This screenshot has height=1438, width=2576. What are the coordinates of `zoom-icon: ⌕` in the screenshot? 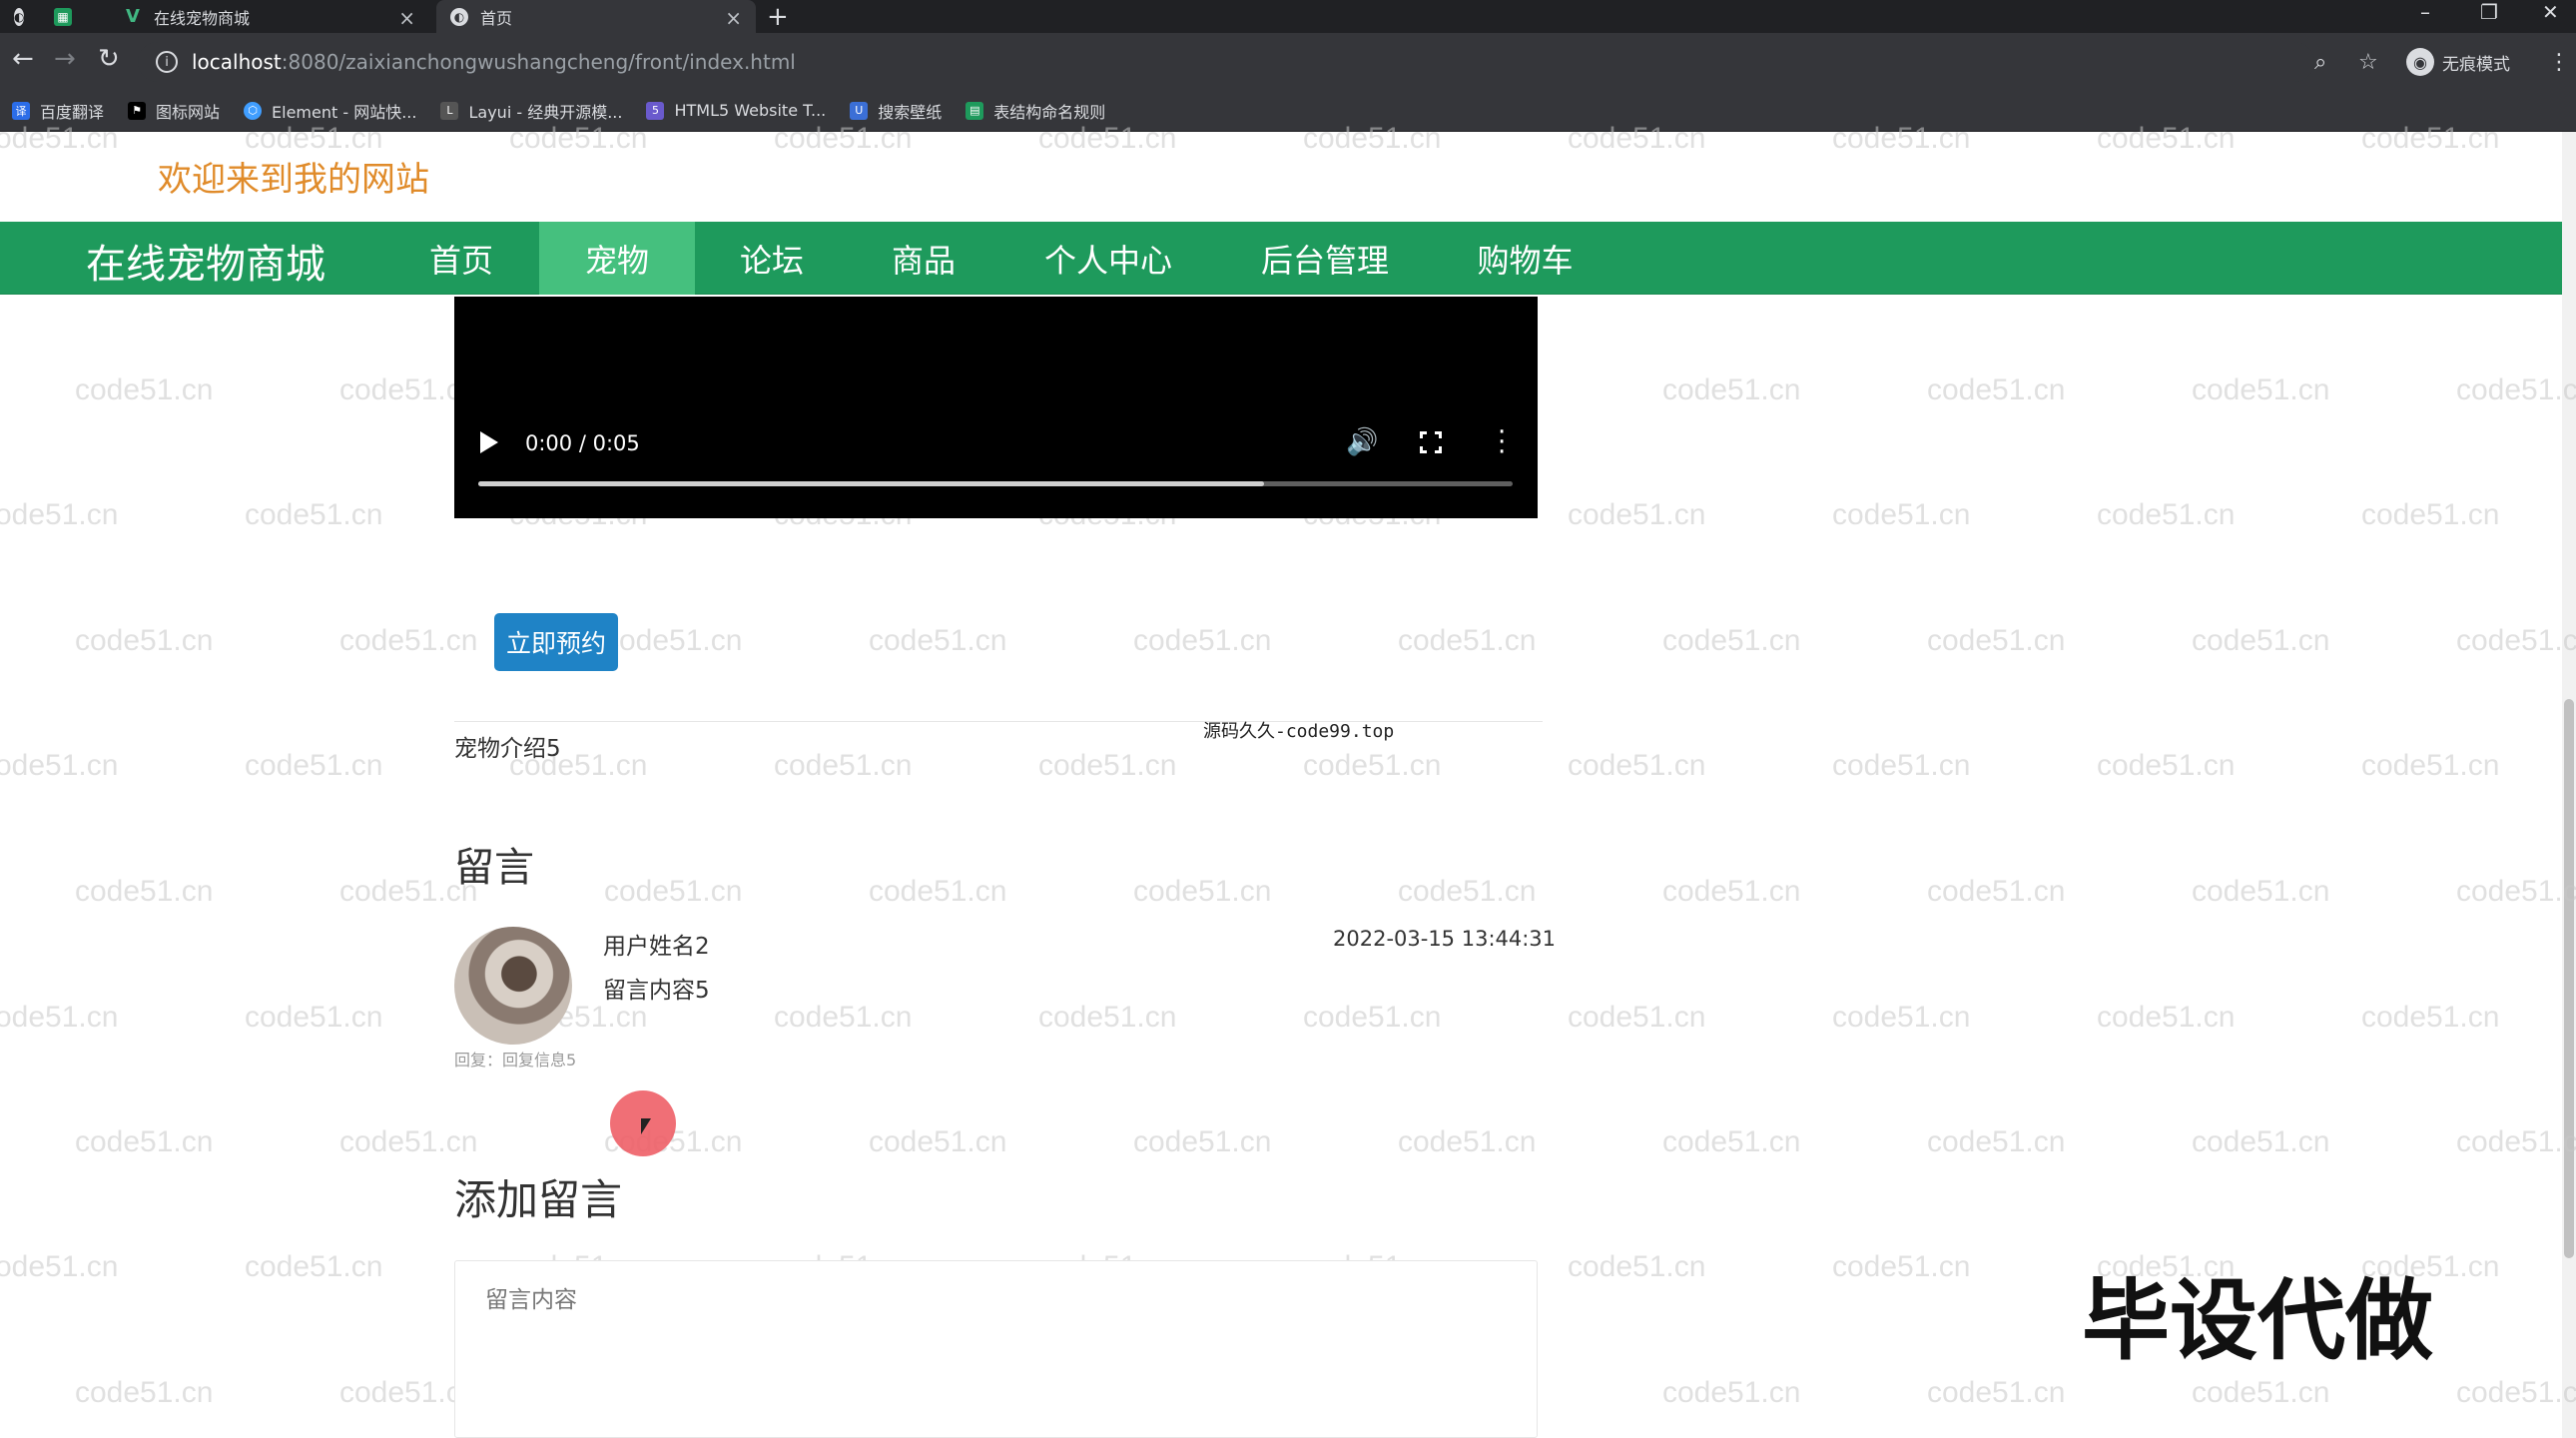 It's located at (2320, 62).